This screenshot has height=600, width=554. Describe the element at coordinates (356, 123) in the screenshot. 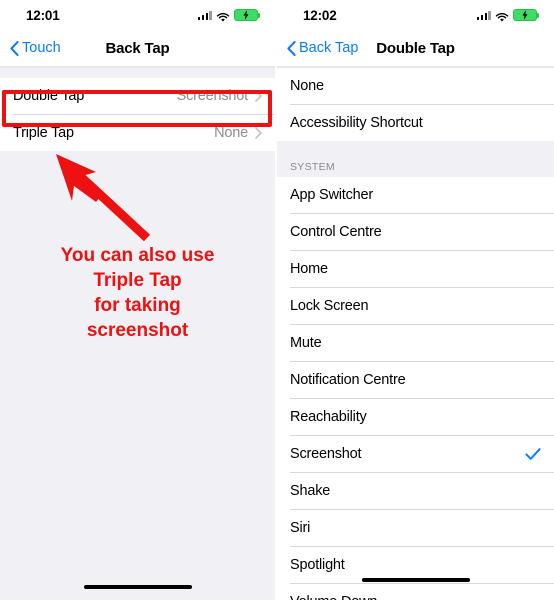

I see `row-label: Accessibility Shortcut` at that location.